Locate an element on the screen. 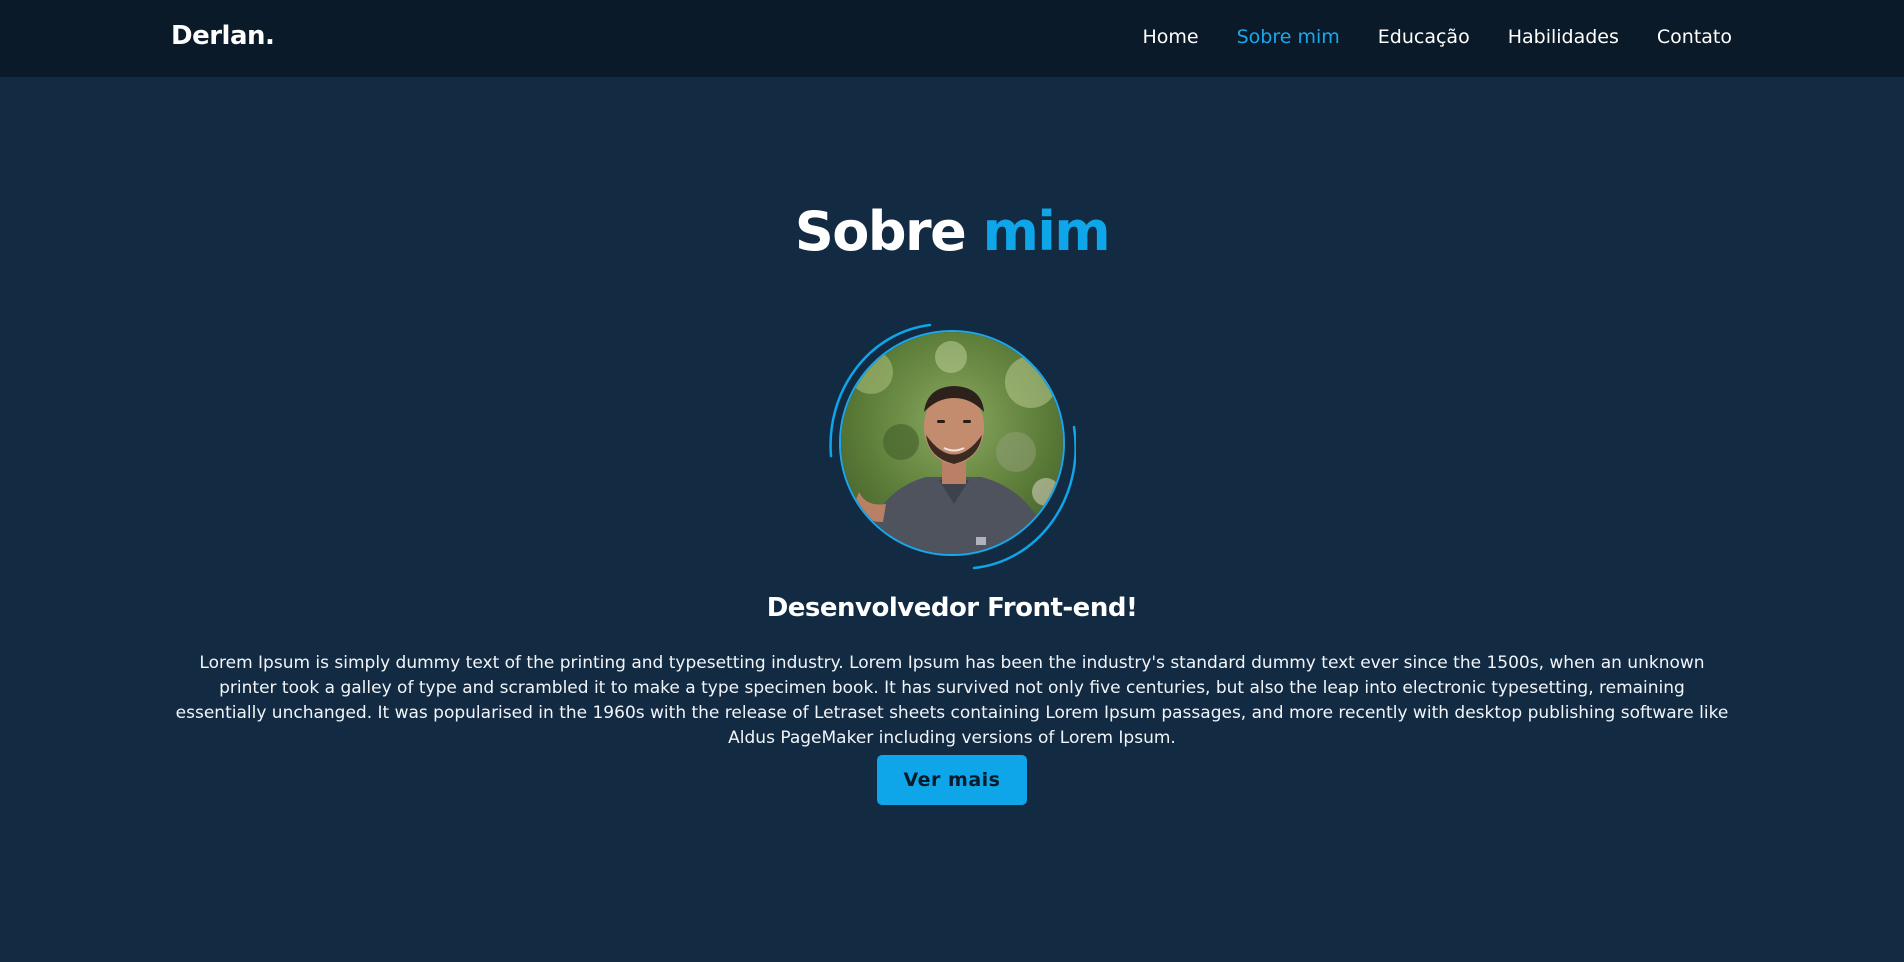 This screenshot has width=1904, height=962. profile-photo is located at coordinates (952, 443).